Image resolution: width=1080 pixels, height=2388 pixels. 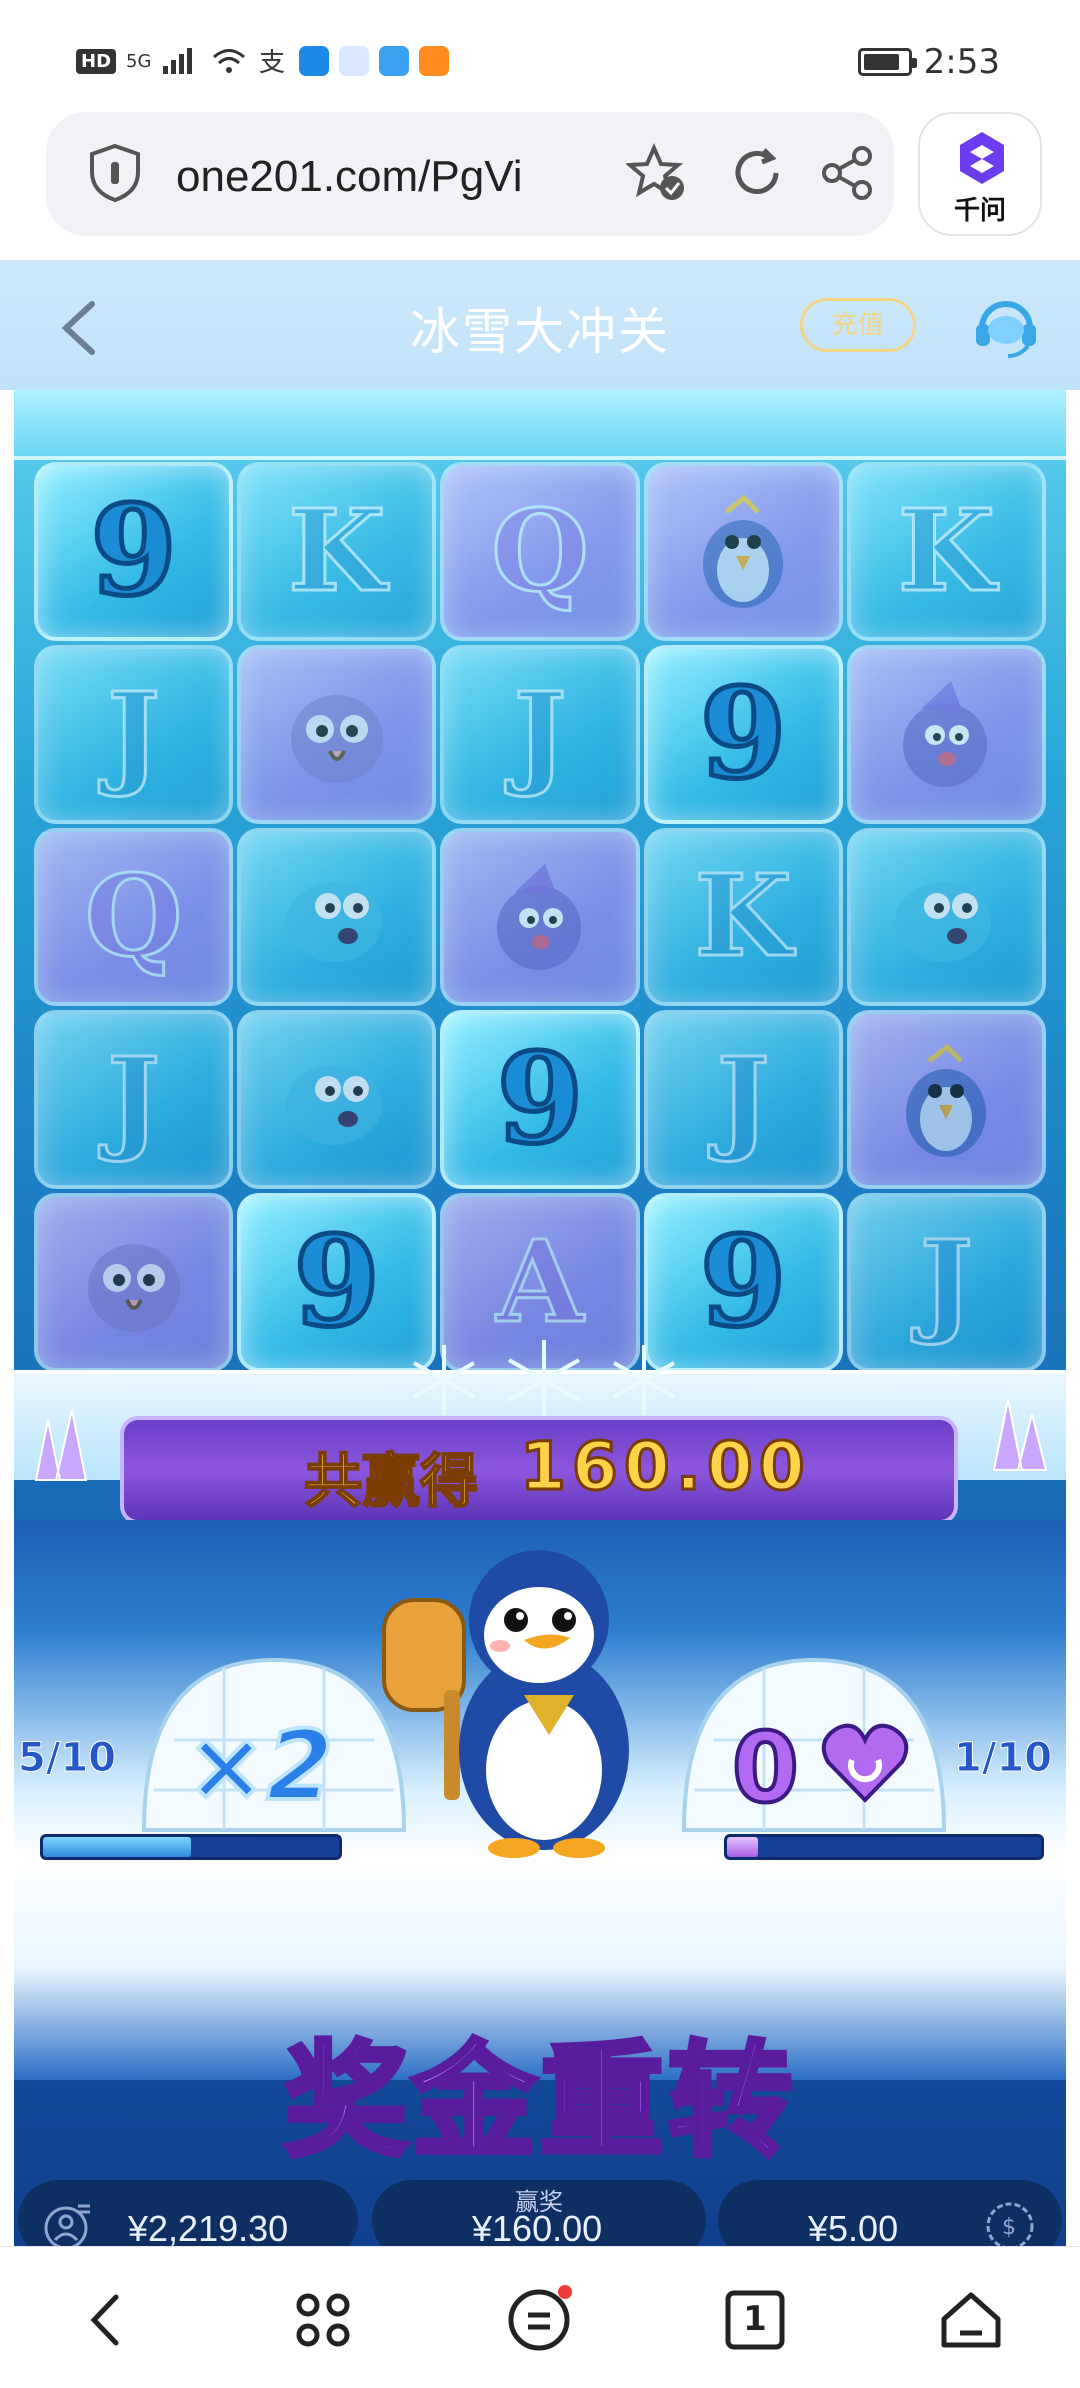 I want to click on nav-apps-icon, so click(x=323, y=2320).